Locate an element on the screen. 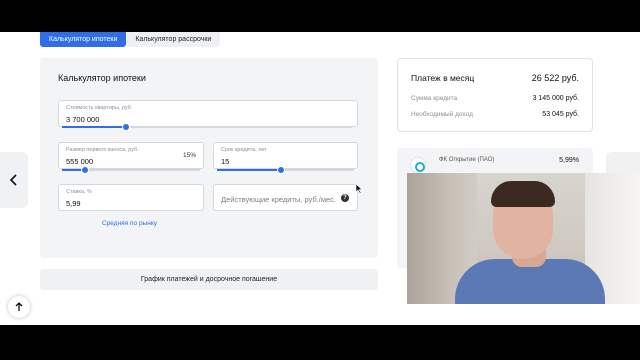  prev-button is located at coordinates (14, 180).